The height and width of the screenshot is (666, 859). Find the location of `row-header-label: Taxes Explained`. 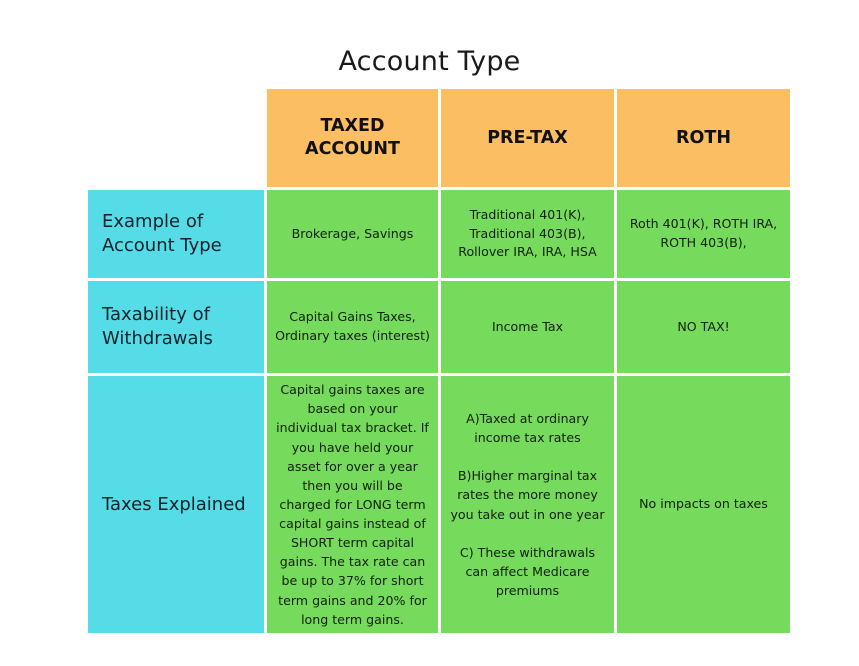

row-header-label: Taxes Explained is located at coordinates (174, 504).